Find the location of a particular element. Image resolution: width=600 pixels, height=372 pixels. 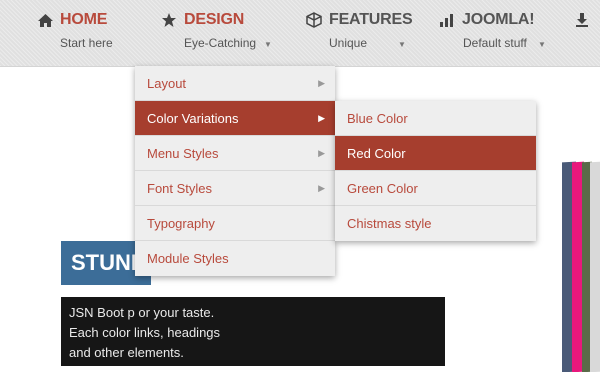

nav-label-features: FEATURES is located at coordinates (371, 19).